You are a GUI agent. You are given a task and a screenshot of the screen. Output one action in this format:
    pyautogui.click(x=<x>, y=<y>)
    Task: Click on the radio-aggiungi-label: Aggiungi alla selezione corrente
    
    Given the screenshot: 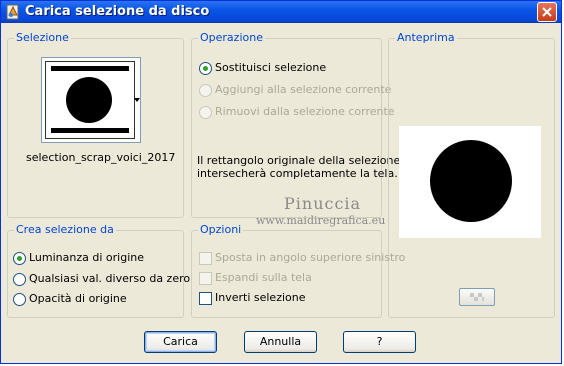 What is the action you would take?
    pyautogui.click(x=303, y=89)
    